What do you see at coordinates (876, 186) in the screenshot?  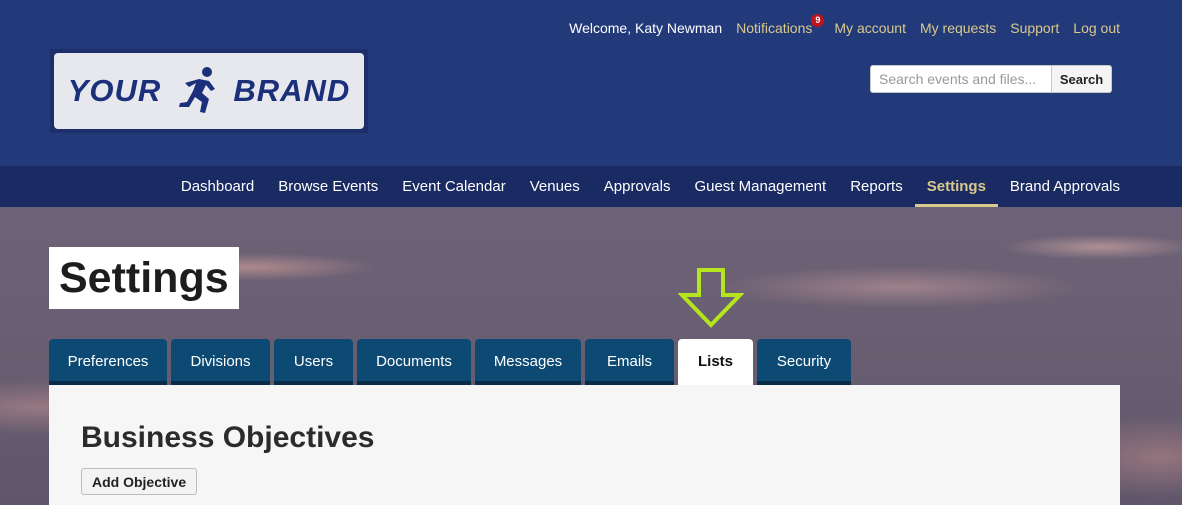 I see `nav-item-reports: Reports` at bounding box center [876, 186].